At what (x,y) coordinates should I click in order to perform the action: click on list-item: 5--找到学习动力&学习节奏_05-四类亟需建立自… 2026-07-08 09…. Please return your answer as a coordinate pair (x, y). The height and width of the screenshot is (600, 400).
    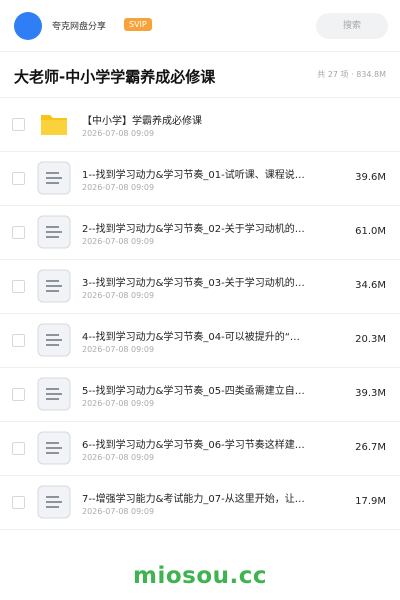
    Looking at the image, I should click on (200, 395).